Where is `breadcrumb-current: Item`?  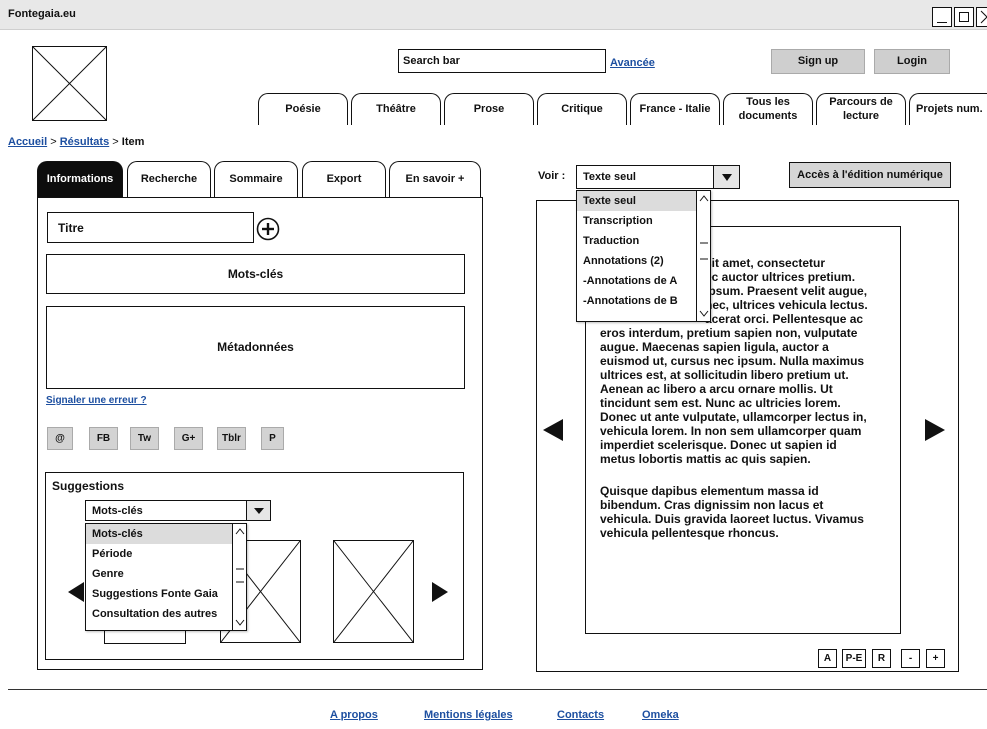
breadcrumb-current: Item is located at coordinates (133, 142).